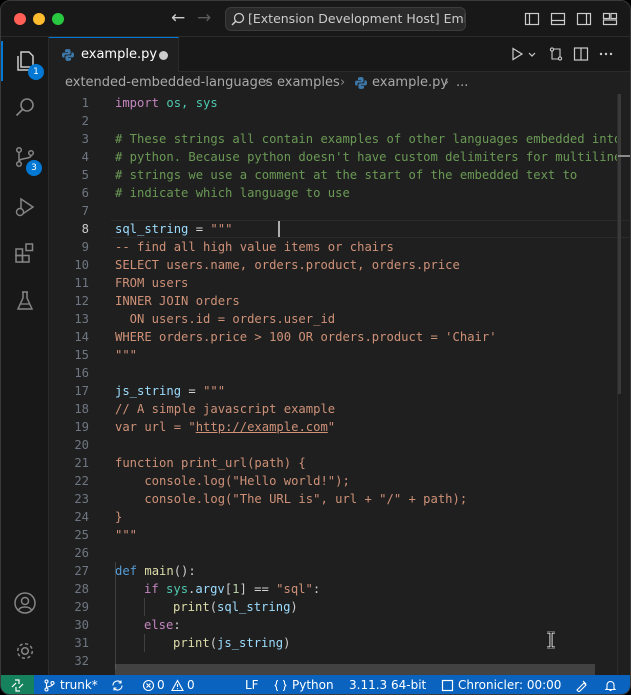  I want to click on account-icon, so click(25, 603).